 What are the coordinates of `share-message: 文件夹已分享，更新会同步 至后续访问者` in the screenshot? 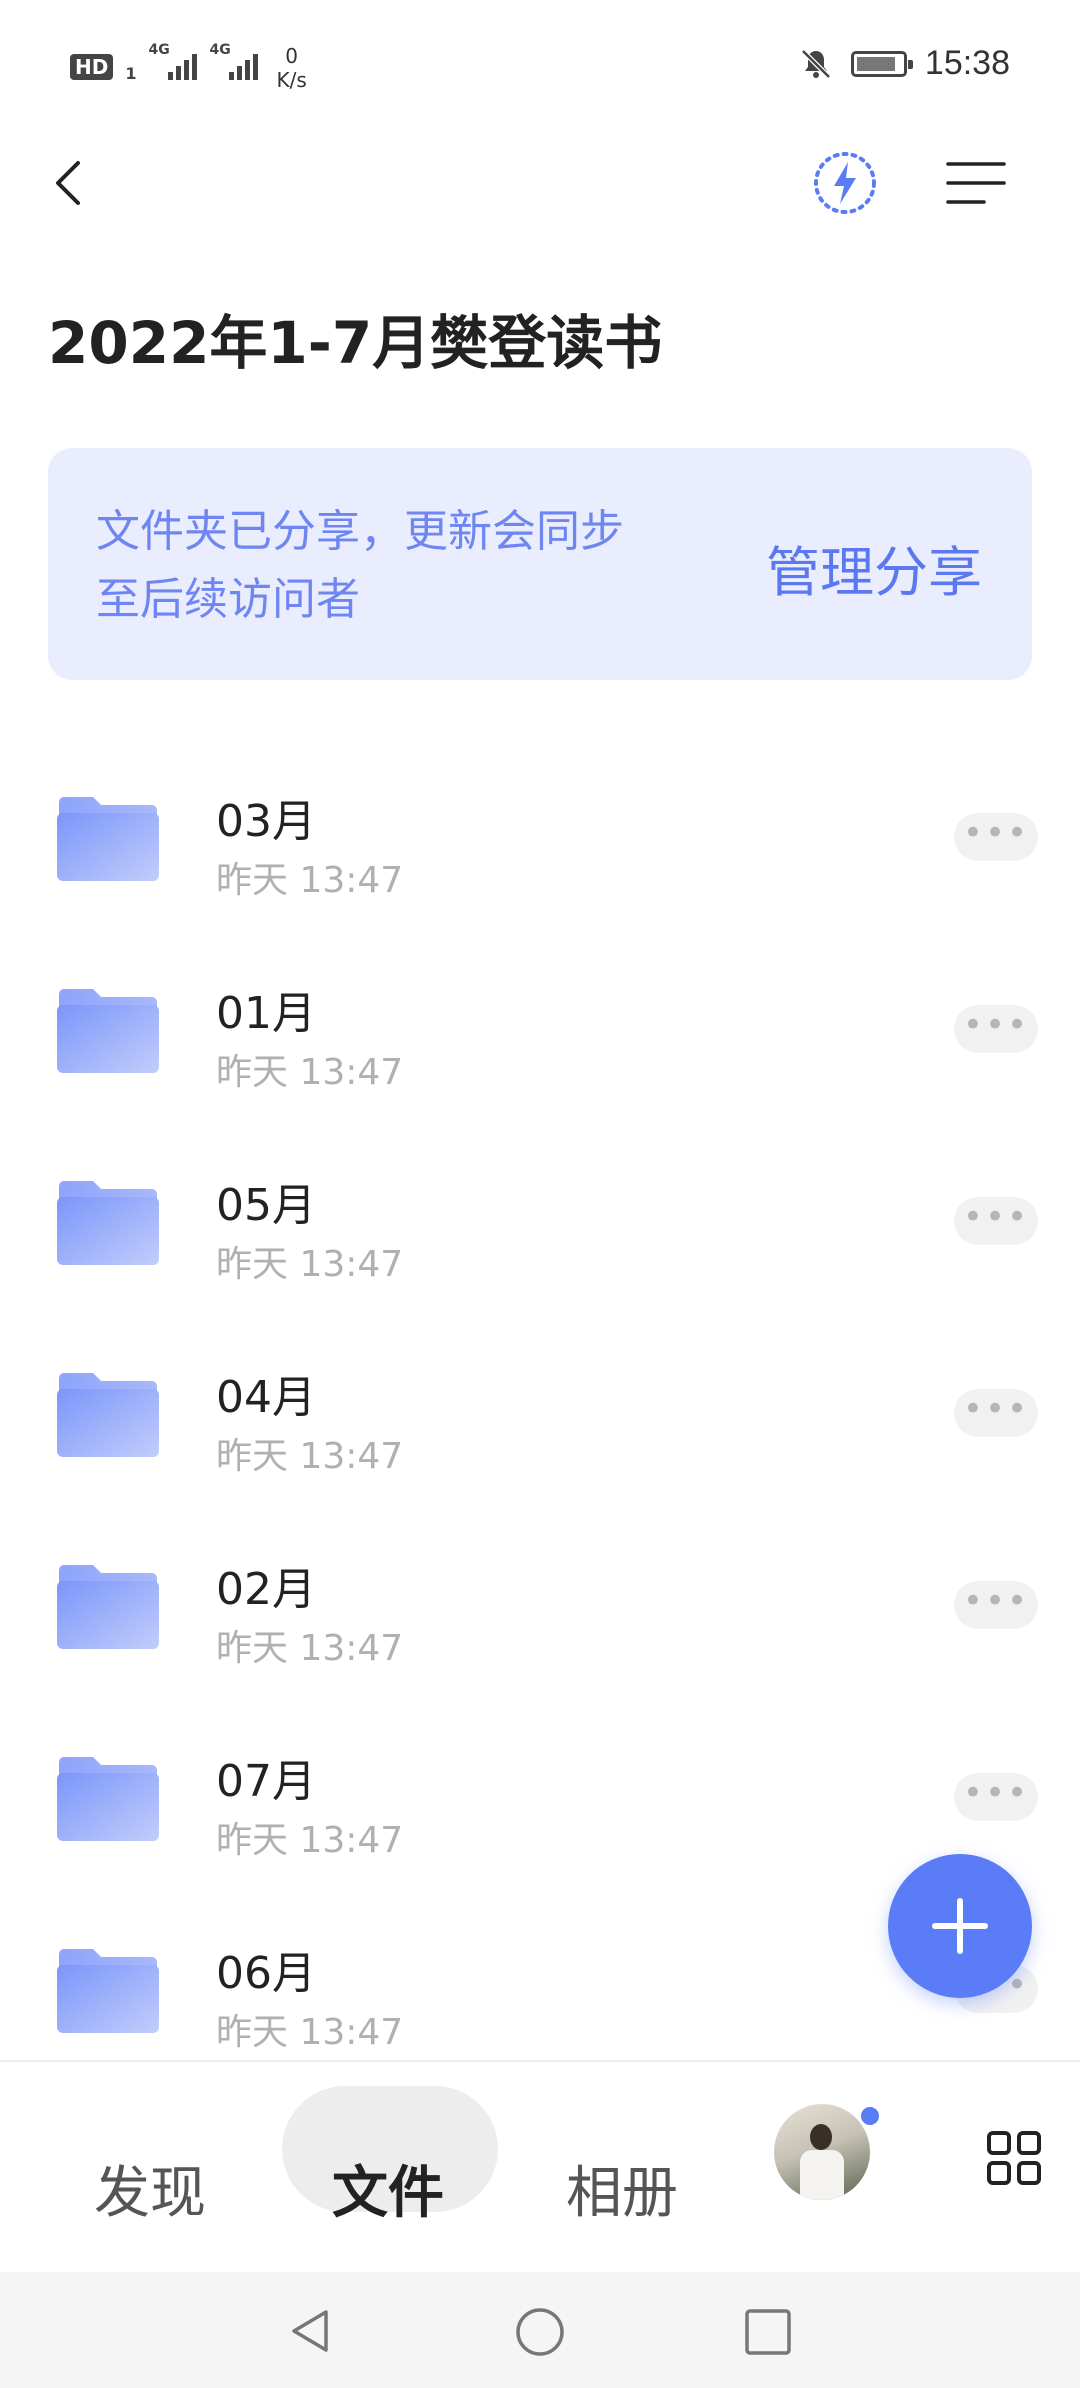 It's located at (416, 566).